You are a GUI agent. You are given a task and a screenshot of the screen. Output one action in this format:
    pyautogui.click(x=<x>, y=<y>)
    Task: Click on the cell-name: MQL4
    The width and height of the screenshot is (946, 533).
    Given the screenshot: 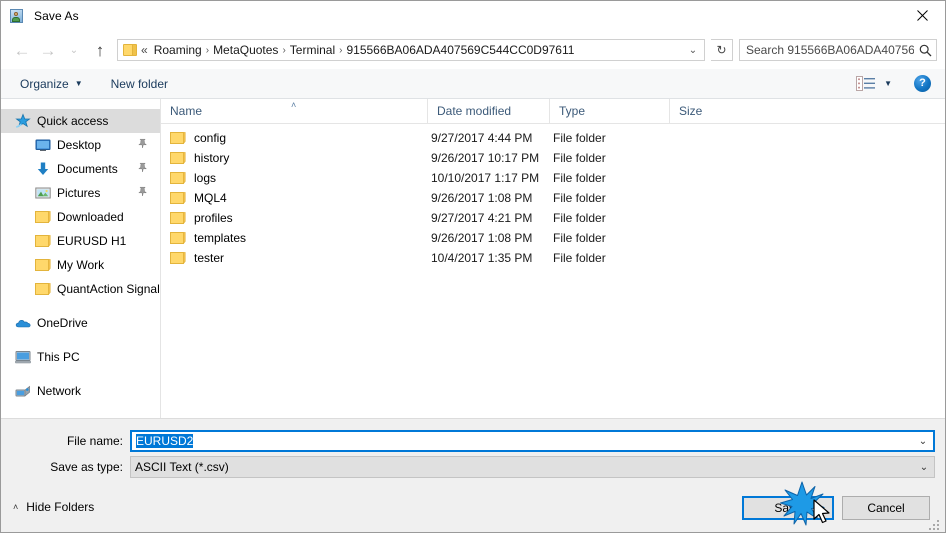 What is the action you would take?
    pyautogui.click(x=198, y=198)
    